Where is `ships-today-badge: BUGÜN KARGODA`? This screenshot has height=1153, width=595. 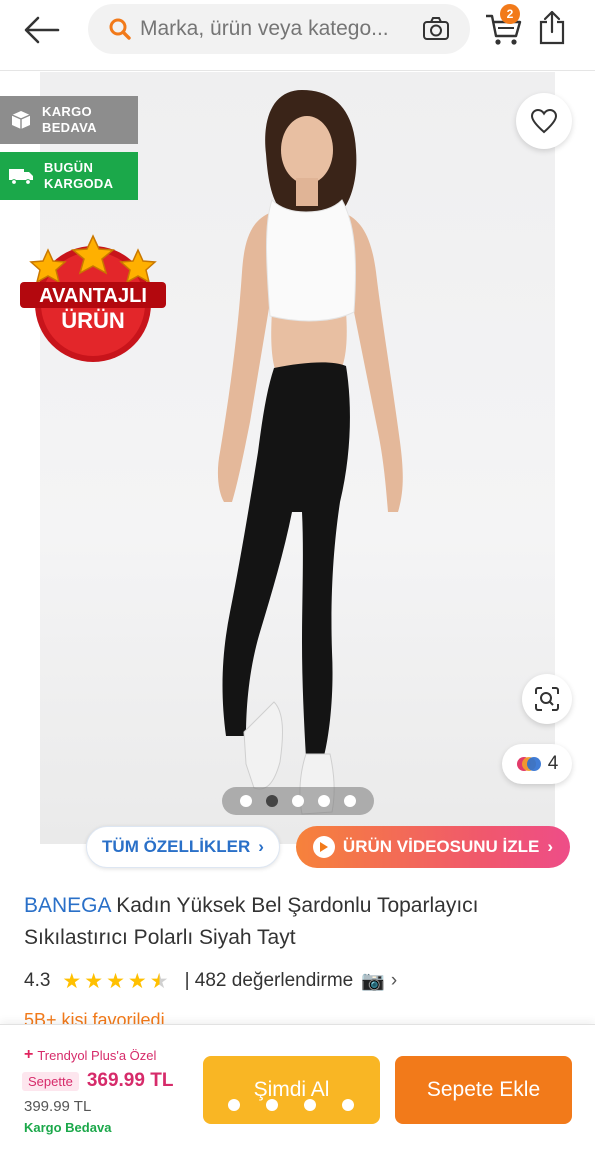
ships-today-badge: BUGÜN KARGODA is located at coordinates (69, 176).